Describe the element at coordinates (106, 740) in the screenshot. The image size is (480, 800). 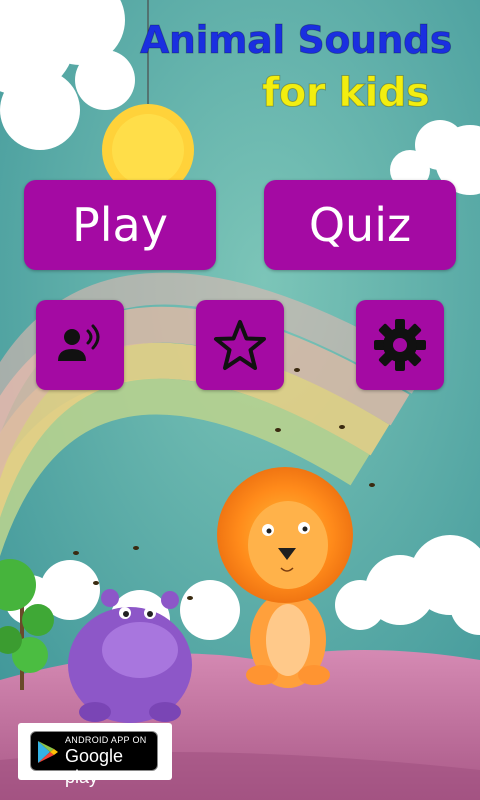
I see `badge-small-text: ANDROID APP ON` at that location.